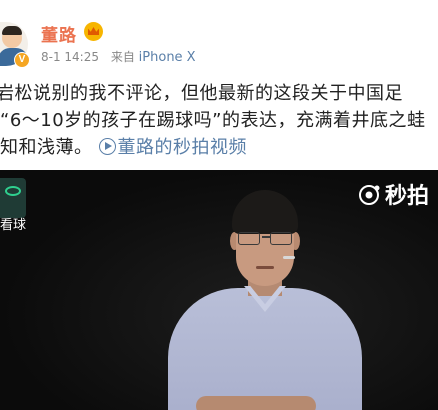  What do you see at coordinates (13, 198) in the screenshot?
I see `eye-logo-icon` at bounding box center [13, 198].